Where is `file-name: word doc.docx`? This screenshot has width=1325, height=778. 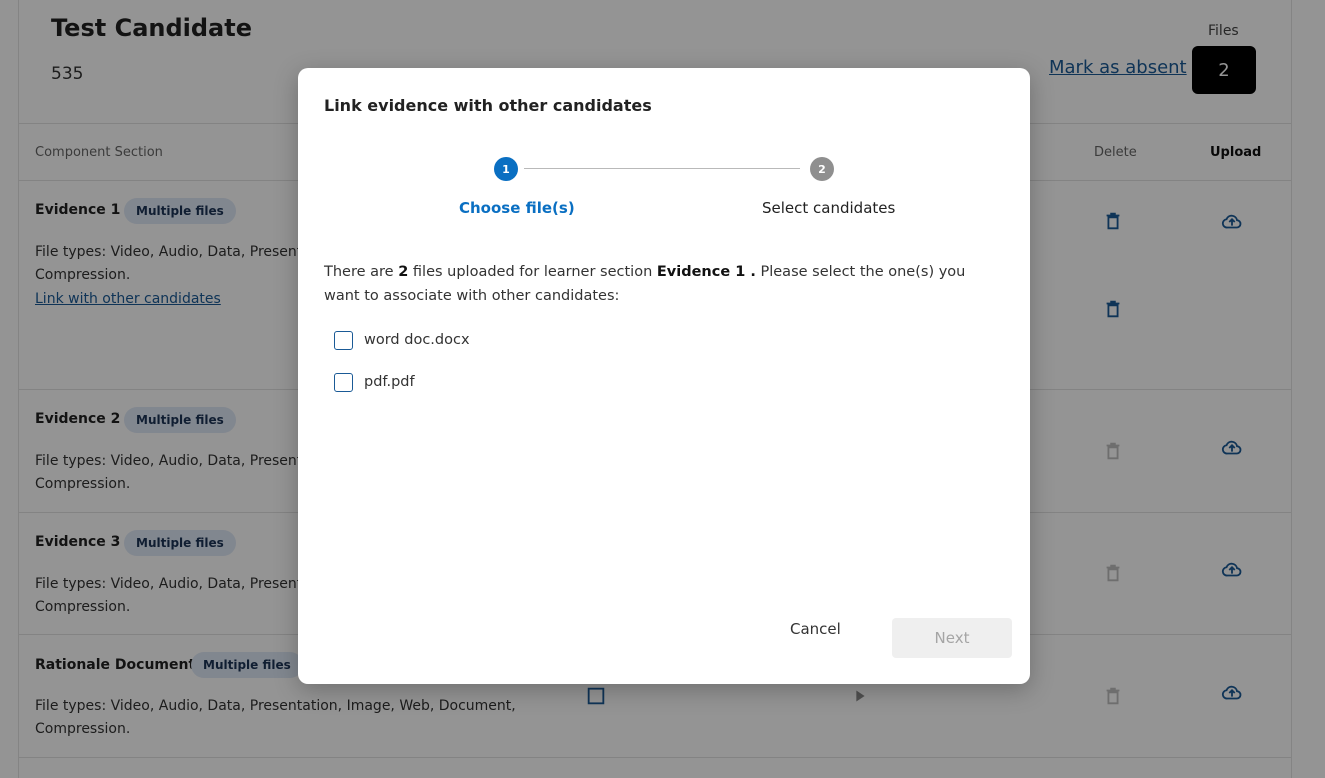 file-name: word doc.docx is located at coordinates (417, 340).